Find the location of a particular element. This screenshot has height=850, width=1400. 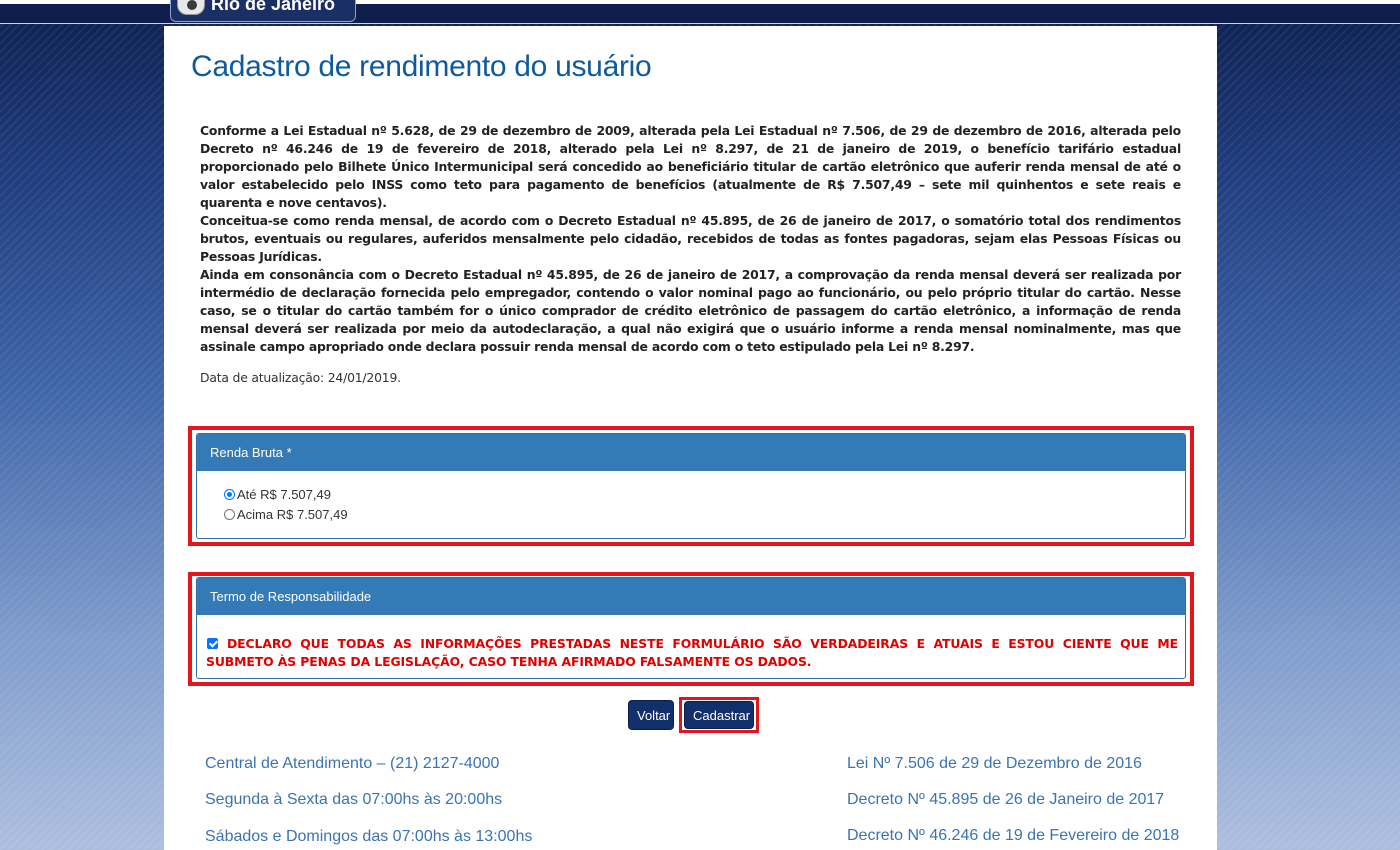

logo-text: Rio de Janeiro is located at coordinates (273, 7).